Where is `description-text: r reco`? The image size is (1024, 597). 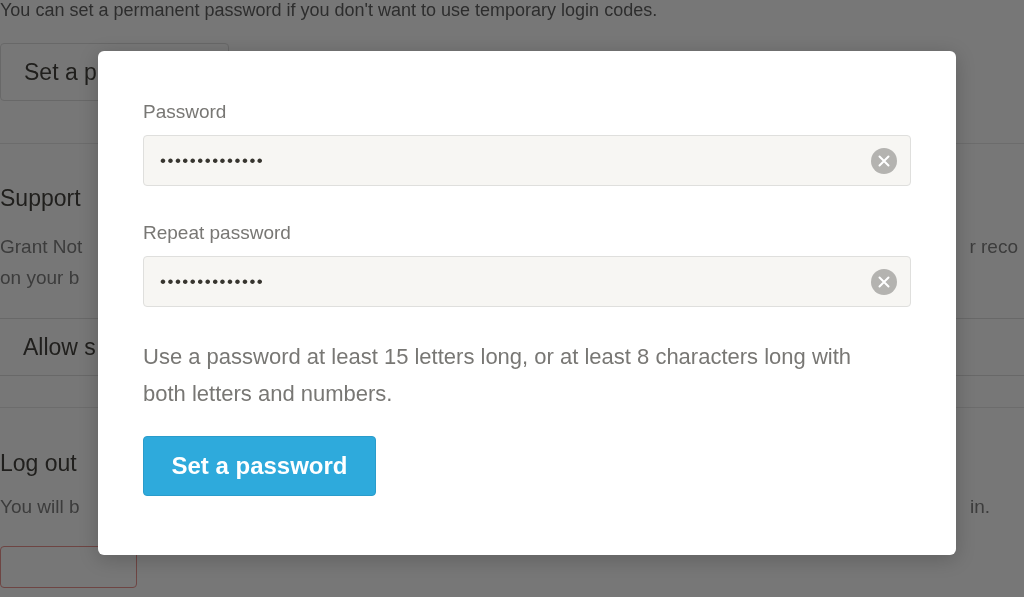
description-text: r reco is located at coordinates (994, 247).